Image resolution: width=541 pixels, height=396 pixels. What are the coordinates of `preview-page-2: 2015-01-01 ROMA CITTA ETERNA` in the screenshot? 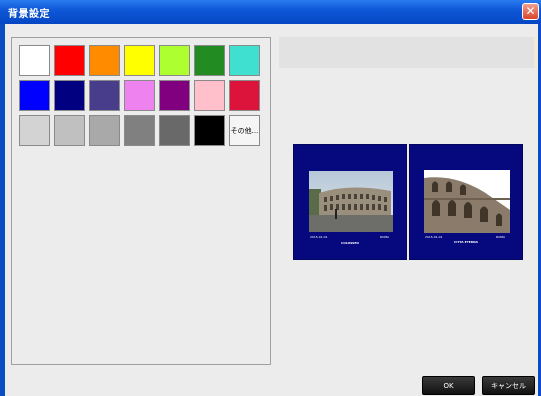 It's located at (466, 202).